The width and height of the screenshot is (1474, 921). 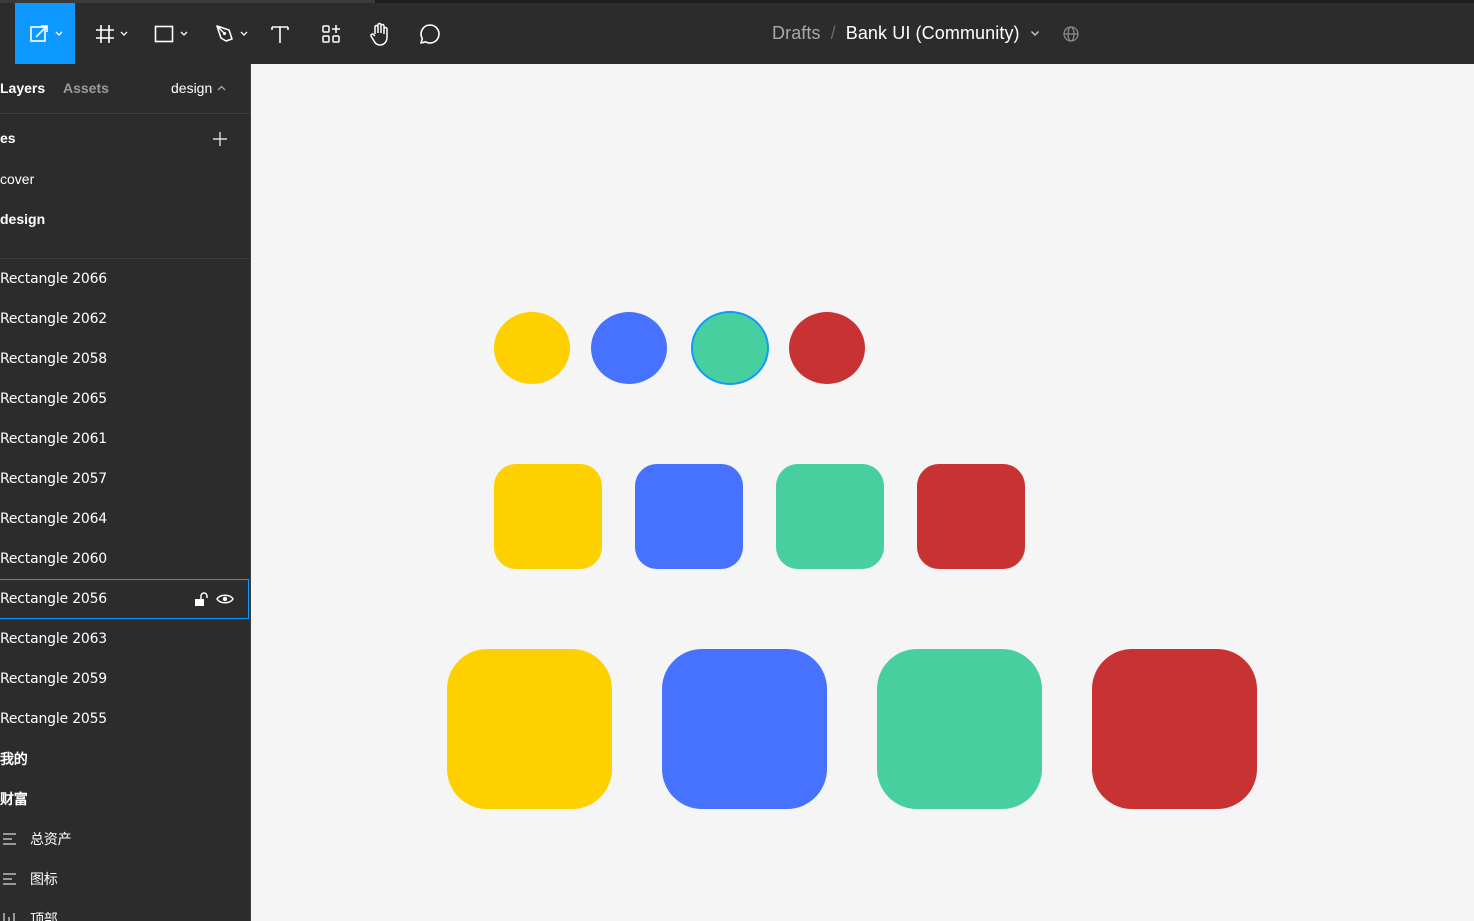 What do you see at coordinates (54, 679) in the screenshot?
I see `layer-label: Rectangle 2059` at bounding box center [54, 679].